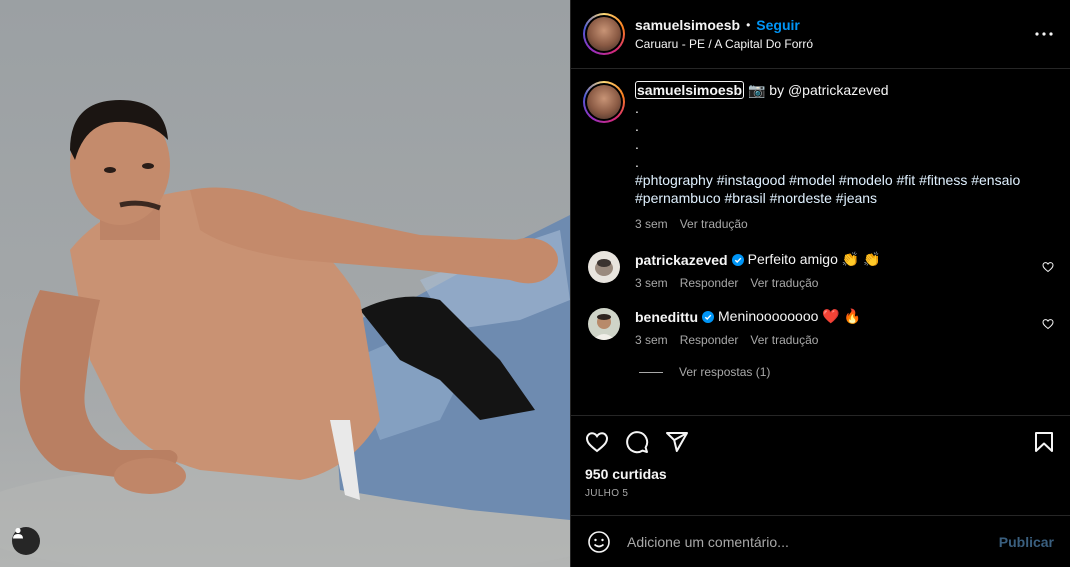  I want to click on comment-bubble-icon, so click(637, 442).